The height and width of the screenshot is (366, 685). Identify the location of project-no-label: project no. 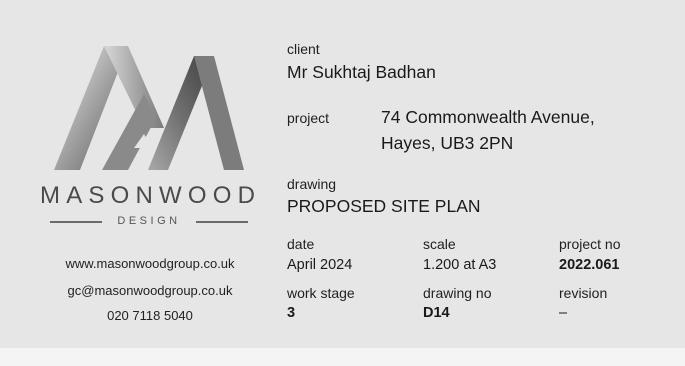
(590, 244).